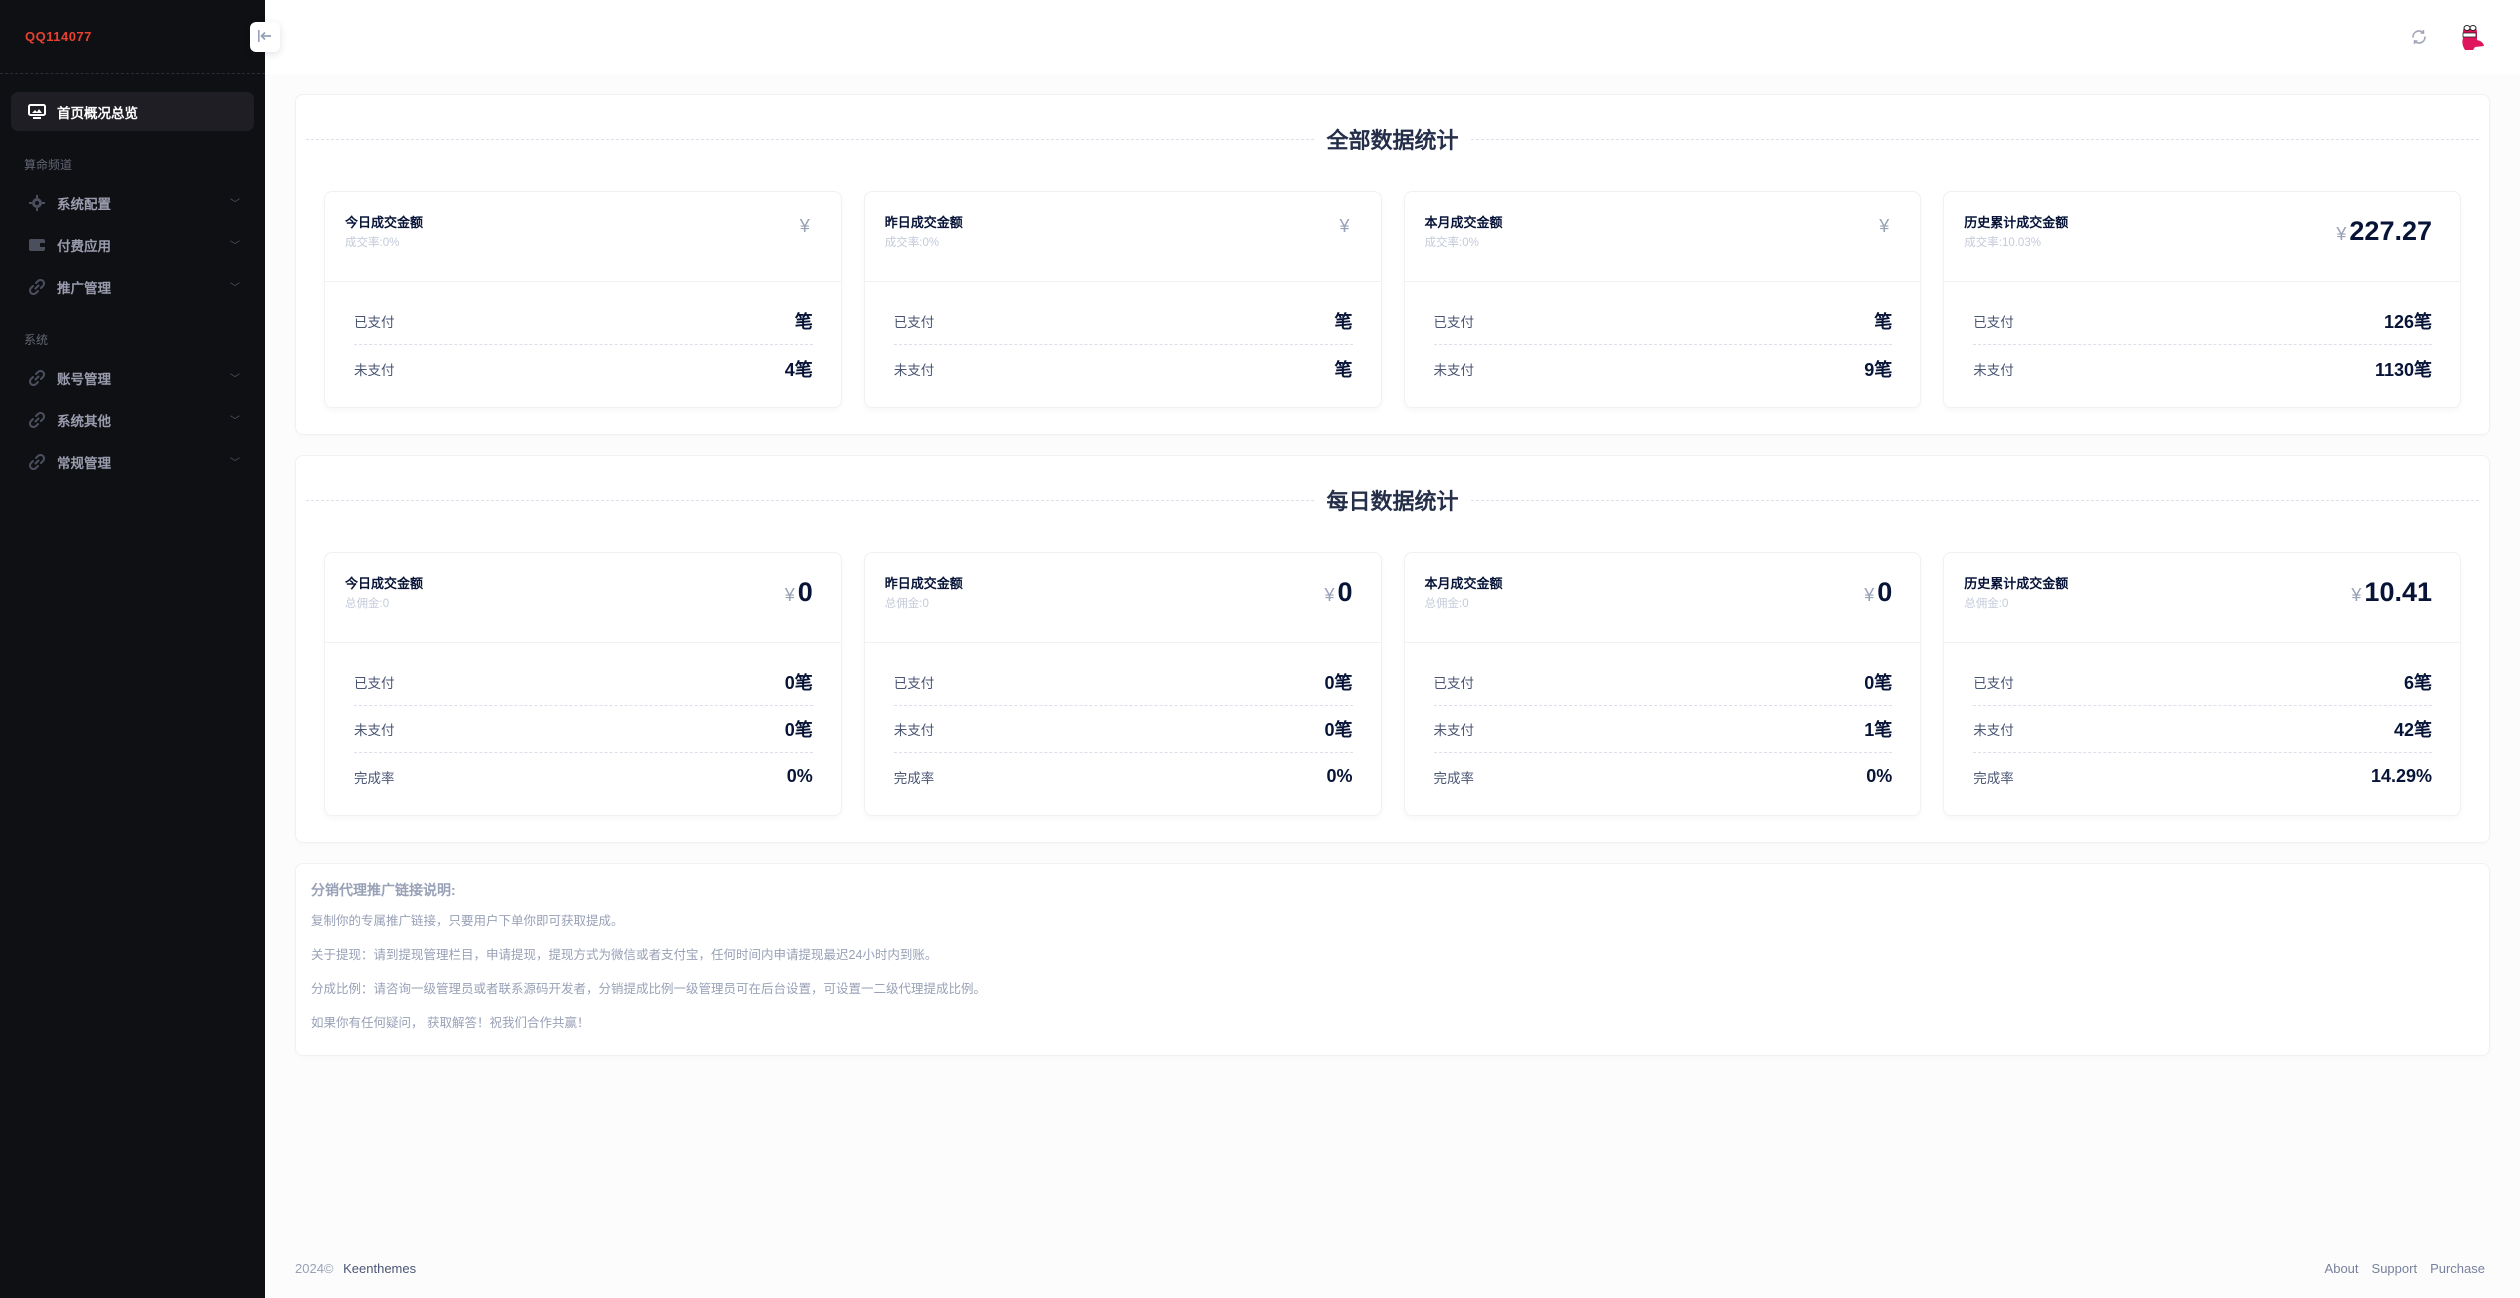 The image size is (2520, 1298). Describe the element at coordinates (84, 246) in the screenshot. I see `sidebar-item-label: 付费应用` at that location.